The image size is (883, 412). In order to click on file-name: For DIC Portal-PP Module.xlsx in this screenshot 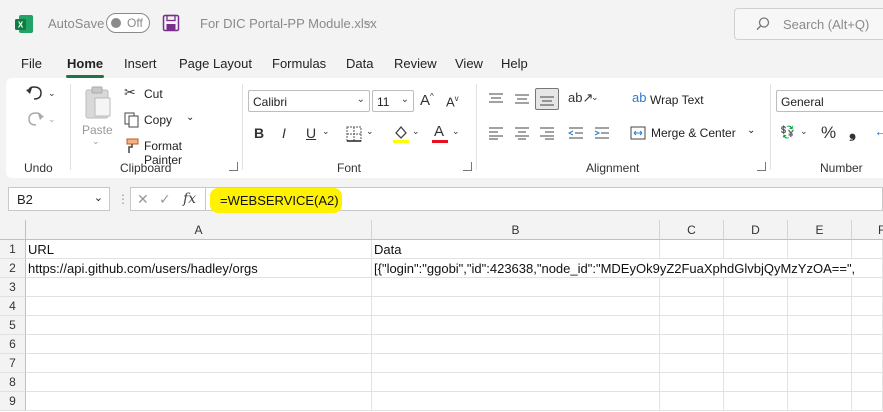, I will do `click(288, 23)`.